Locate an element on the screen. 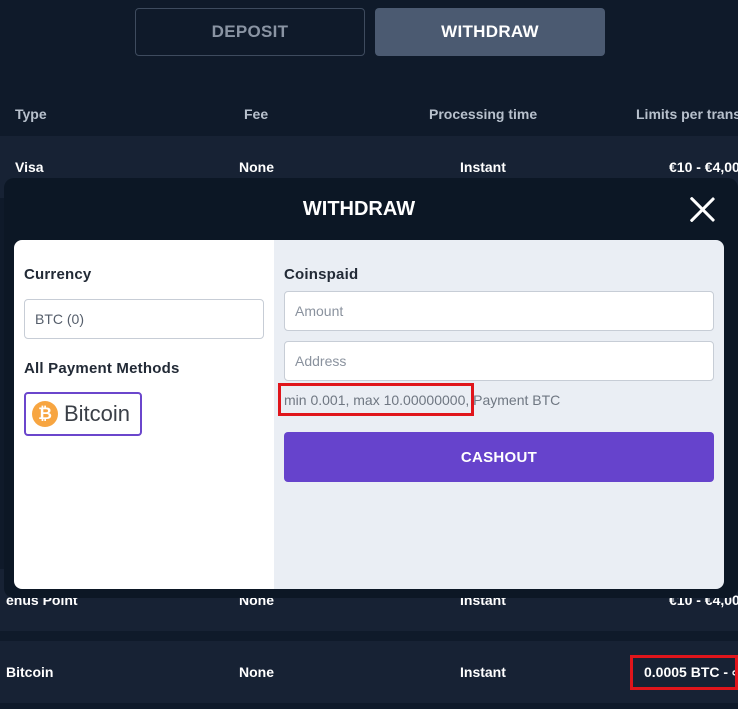 This screenshot has height=709, width=738. provider-label: Coinspaid is located at coordinates (321, 274).